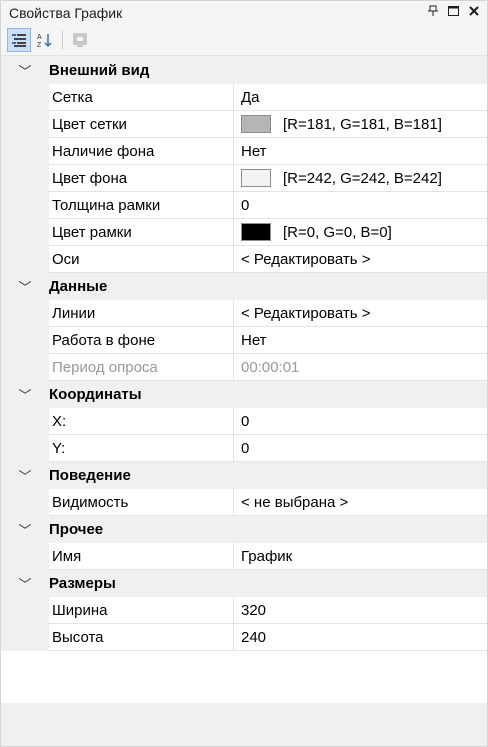 The width and height of the screenshot is (488, 747). I want to click on property-row-poll-period: Период опроса 00:00:01, so click(244, 367).